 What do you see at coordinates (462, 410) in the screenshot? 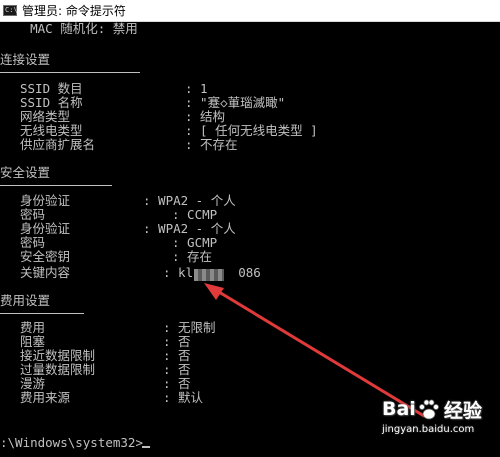
I see `watermark-brand-suffix: 经验` at bounding box center [462, 410].